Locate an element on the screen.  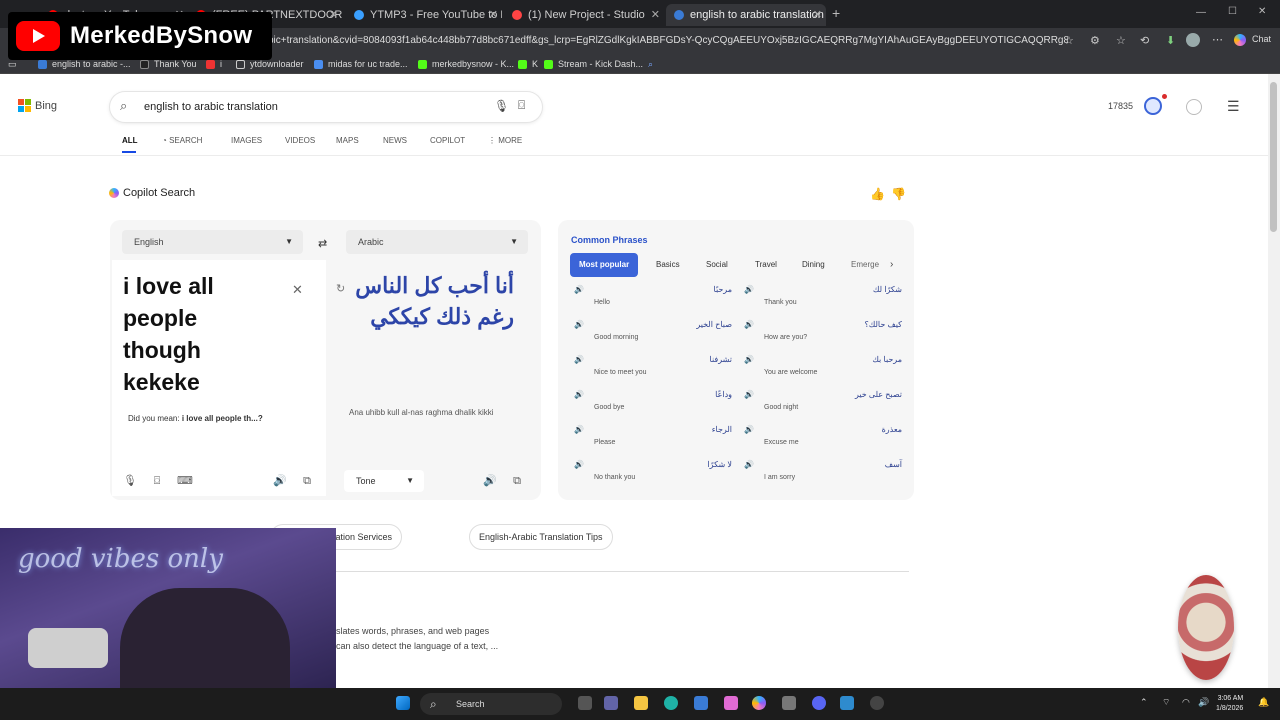
notepad-icon is located at coordinates (847, 703).